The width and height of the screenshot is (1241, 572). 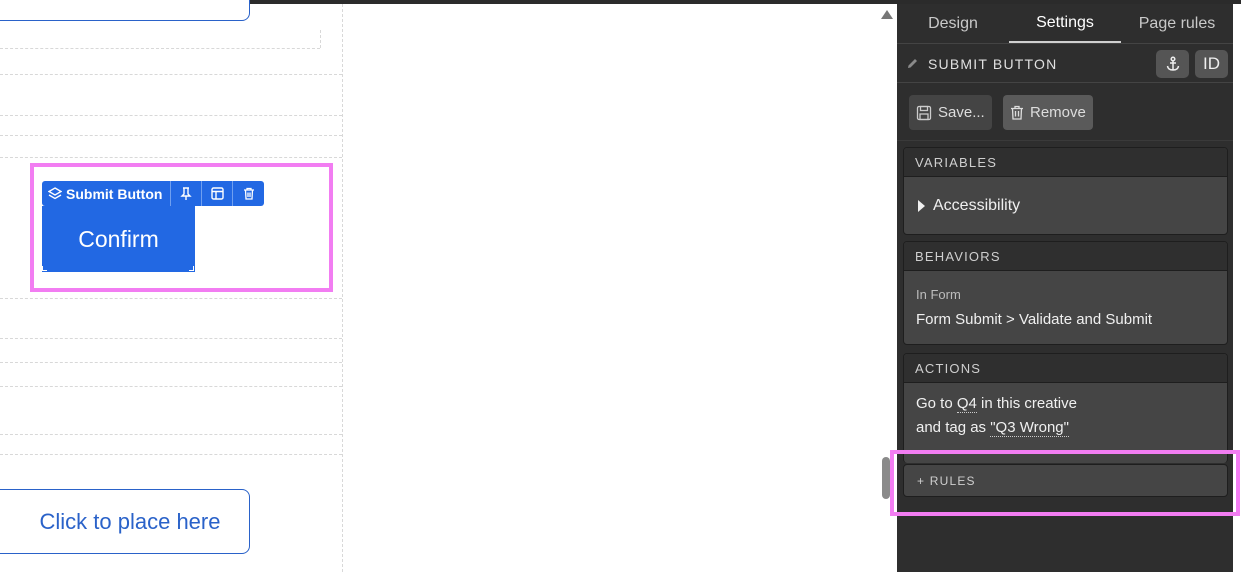 I want to click on element-header: SUBMIT BUTTON ID, so click(x=1065, y=64).